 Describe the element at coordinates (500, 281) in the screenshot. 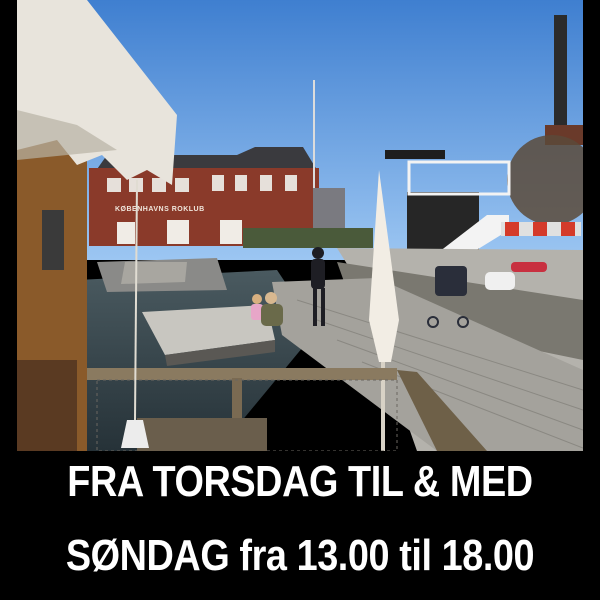

I see `bag-on-quay` at that location.